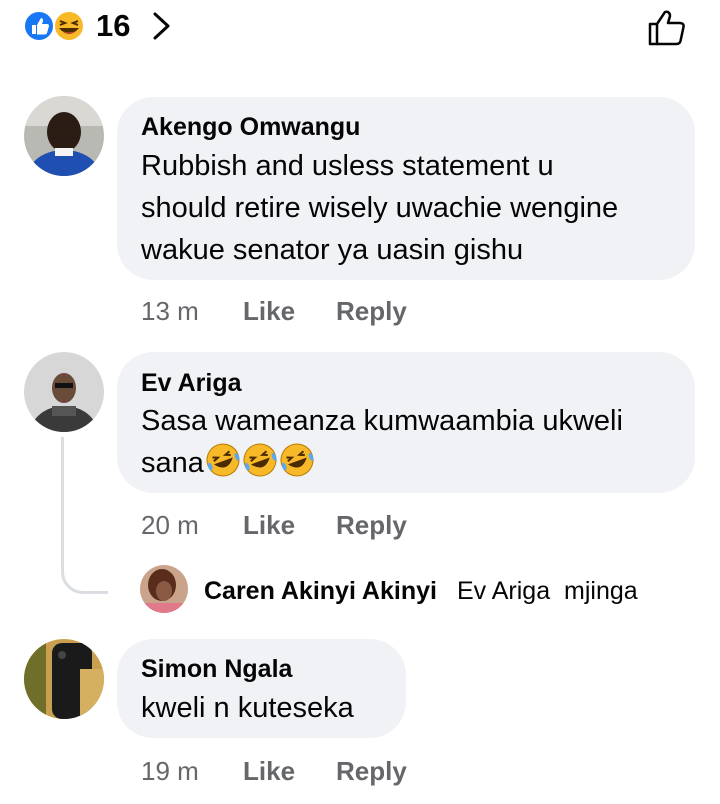 Image resolution: width=720 pixels, height=804 pixels. What do you see at coordinates (191, 383) in the screenshot?
I see `comment-author: Ev Ariga` at bounding box center [191, 383].